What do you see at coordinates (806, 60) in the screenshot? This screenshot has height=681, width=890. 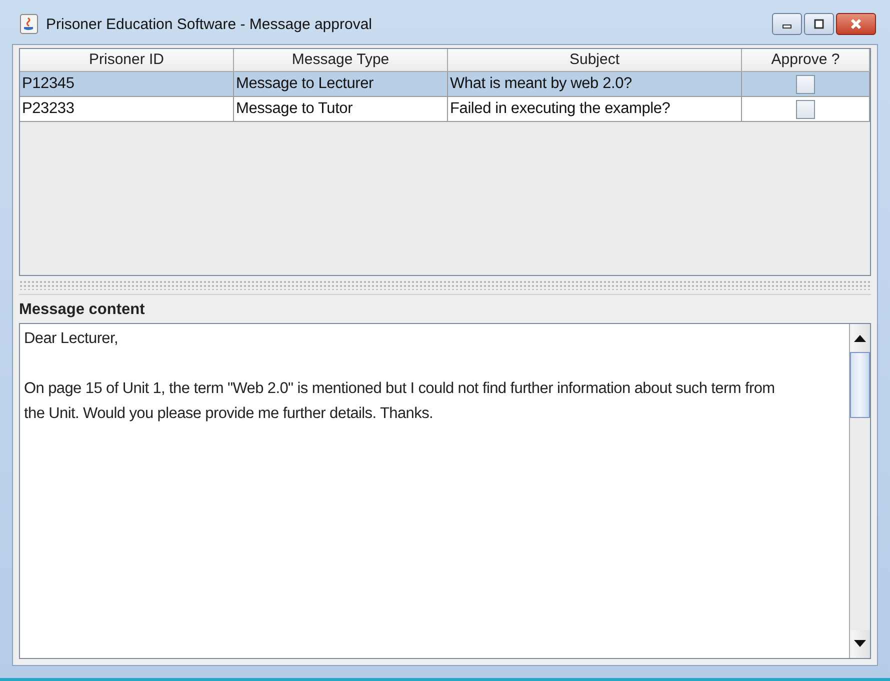 I see `column-header: Approve ?` at bounding box center [806, 60].